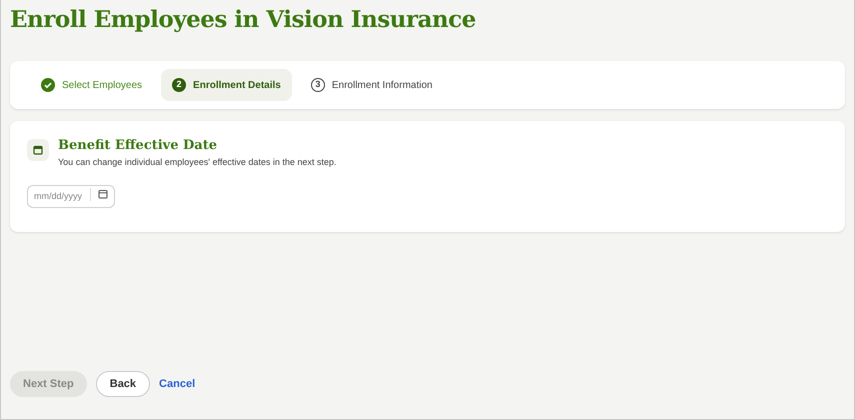  I want to click on date-field: mm/dd/yyyy, so click(71, 196).